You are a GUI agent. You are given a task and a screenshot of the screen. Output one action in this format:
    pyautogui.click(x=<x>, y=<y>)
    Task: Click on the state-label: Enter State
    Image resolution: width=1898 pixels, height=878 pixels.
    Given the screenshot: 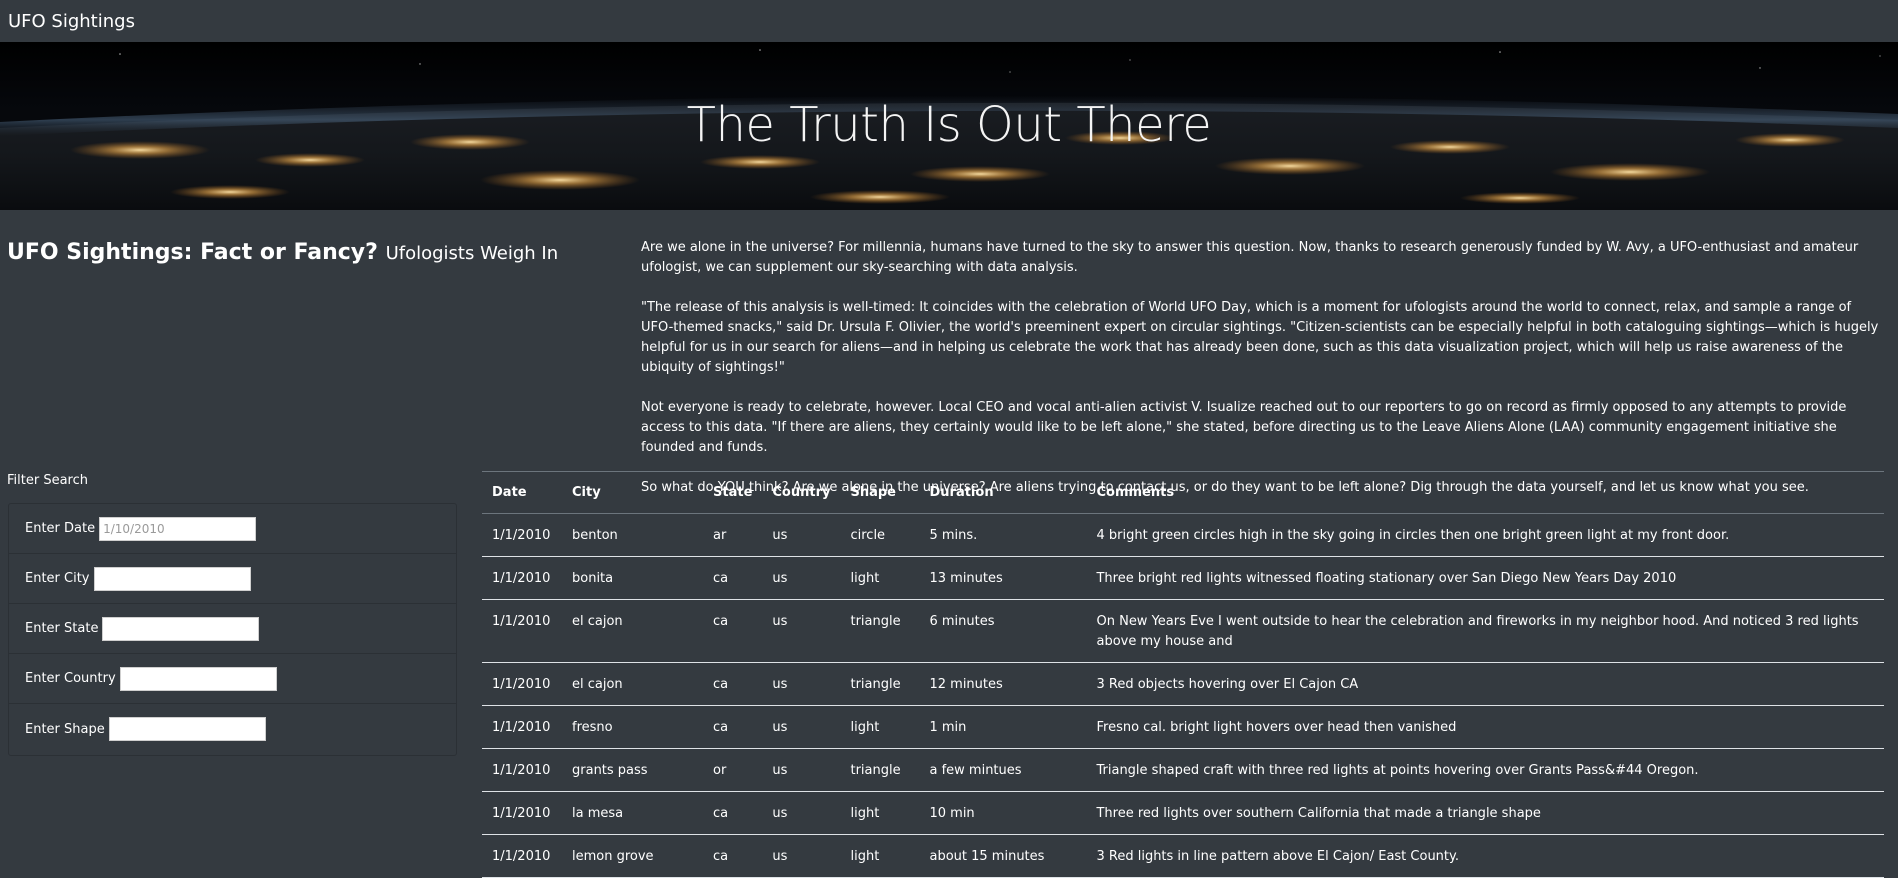 What is the action you would take?
    pyautogui.click(x=62, y=628)
    